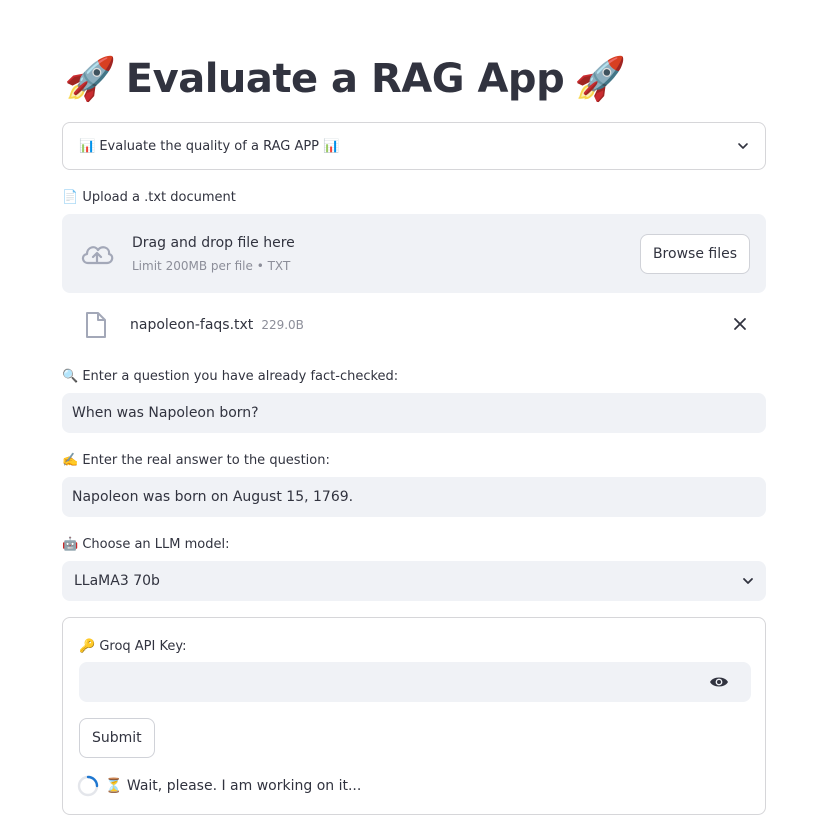 The width and height of the screenshot is (836, 833). What do you see at coordinates (211, 265) in the screenshot?
I see `dropzone-subtitle: Limit 200MB per file • TXT` at bounding box center [211, 265].